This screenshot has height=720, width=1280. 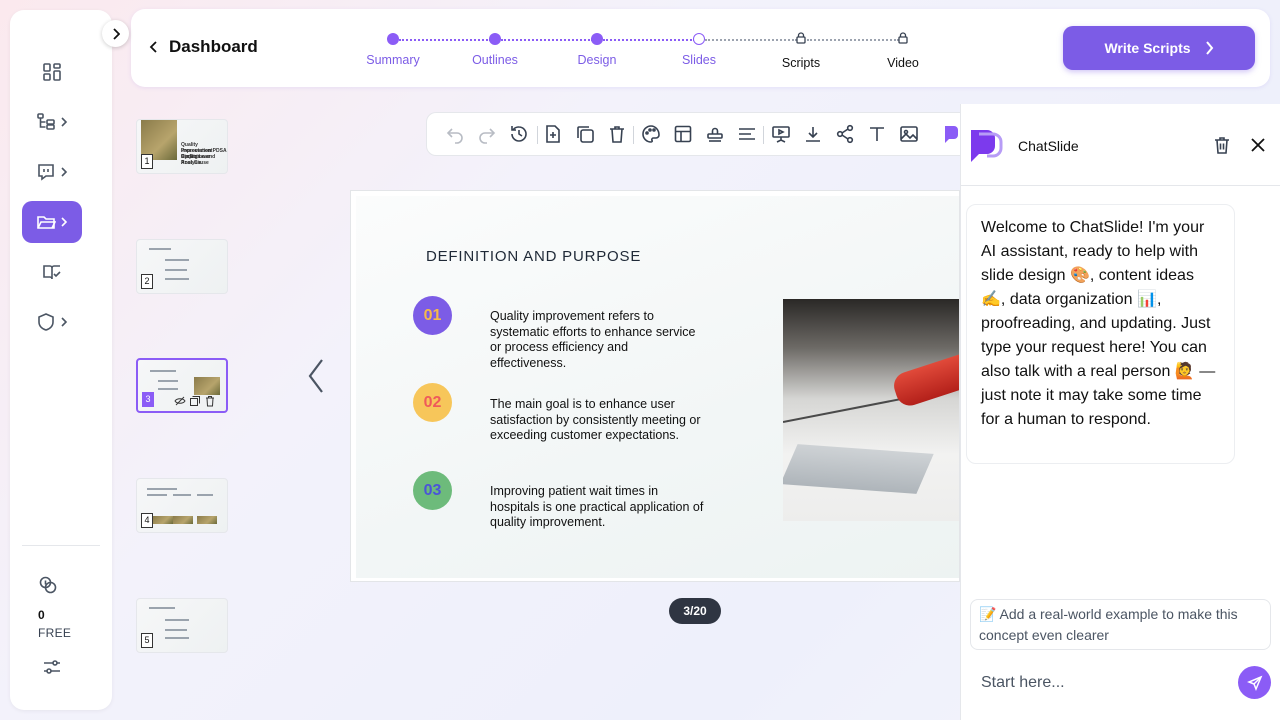 I want to click on slide-thumbnail-2: 2, so click(x=182, y=266).